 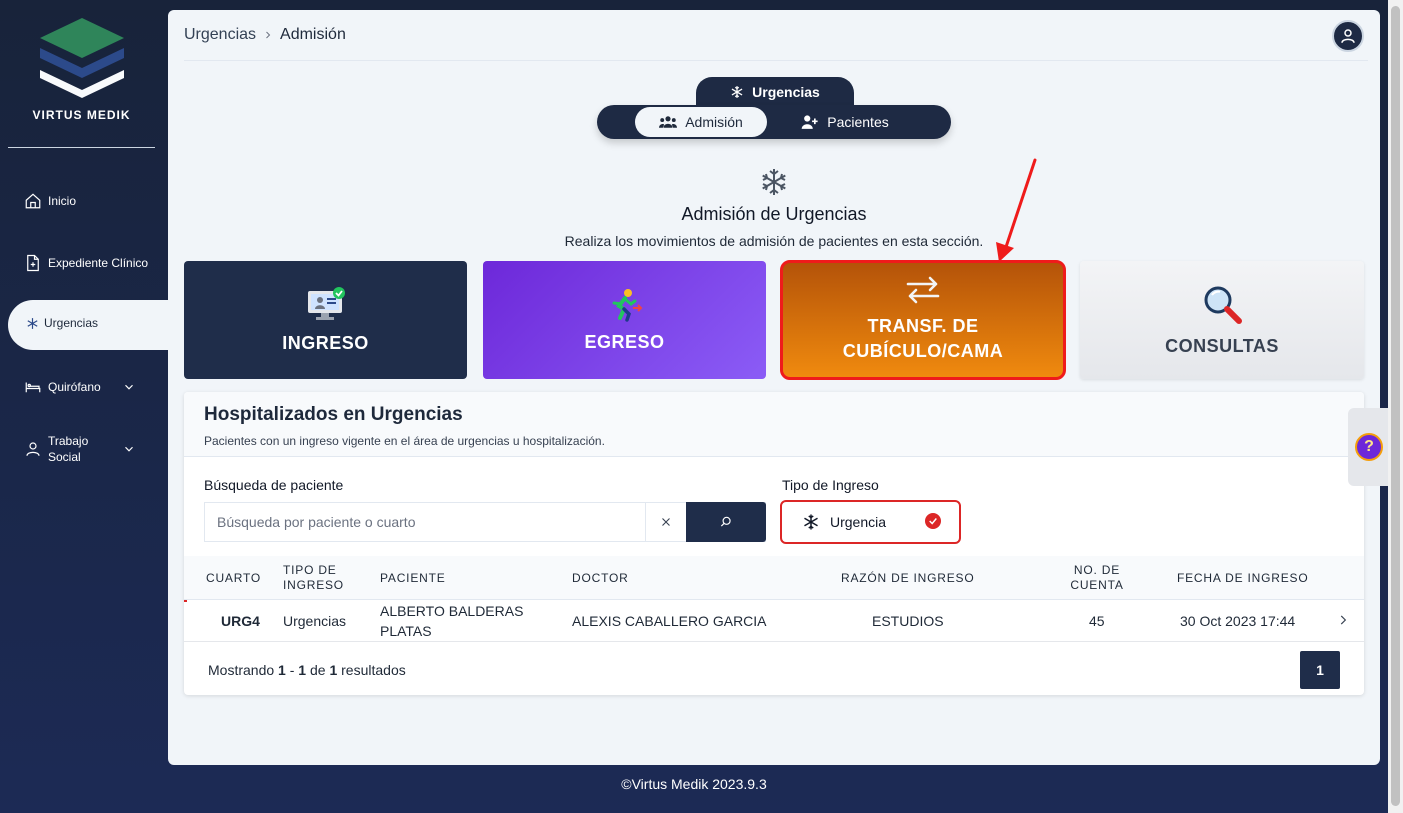 I want to click on cell-doctor: ALEXIS CABALLERO GARCIA, so click(x=669, y=621).